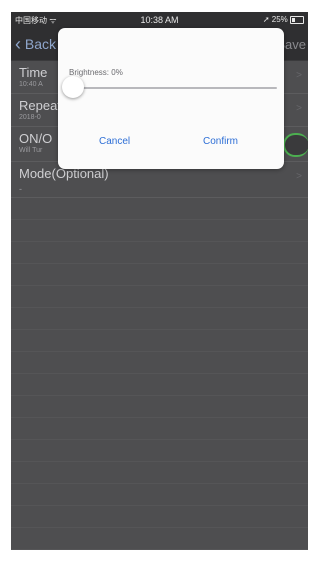 This screenshot has height=563, width=320. I want to click on brightness-slider-thumb, so click(73, 87).